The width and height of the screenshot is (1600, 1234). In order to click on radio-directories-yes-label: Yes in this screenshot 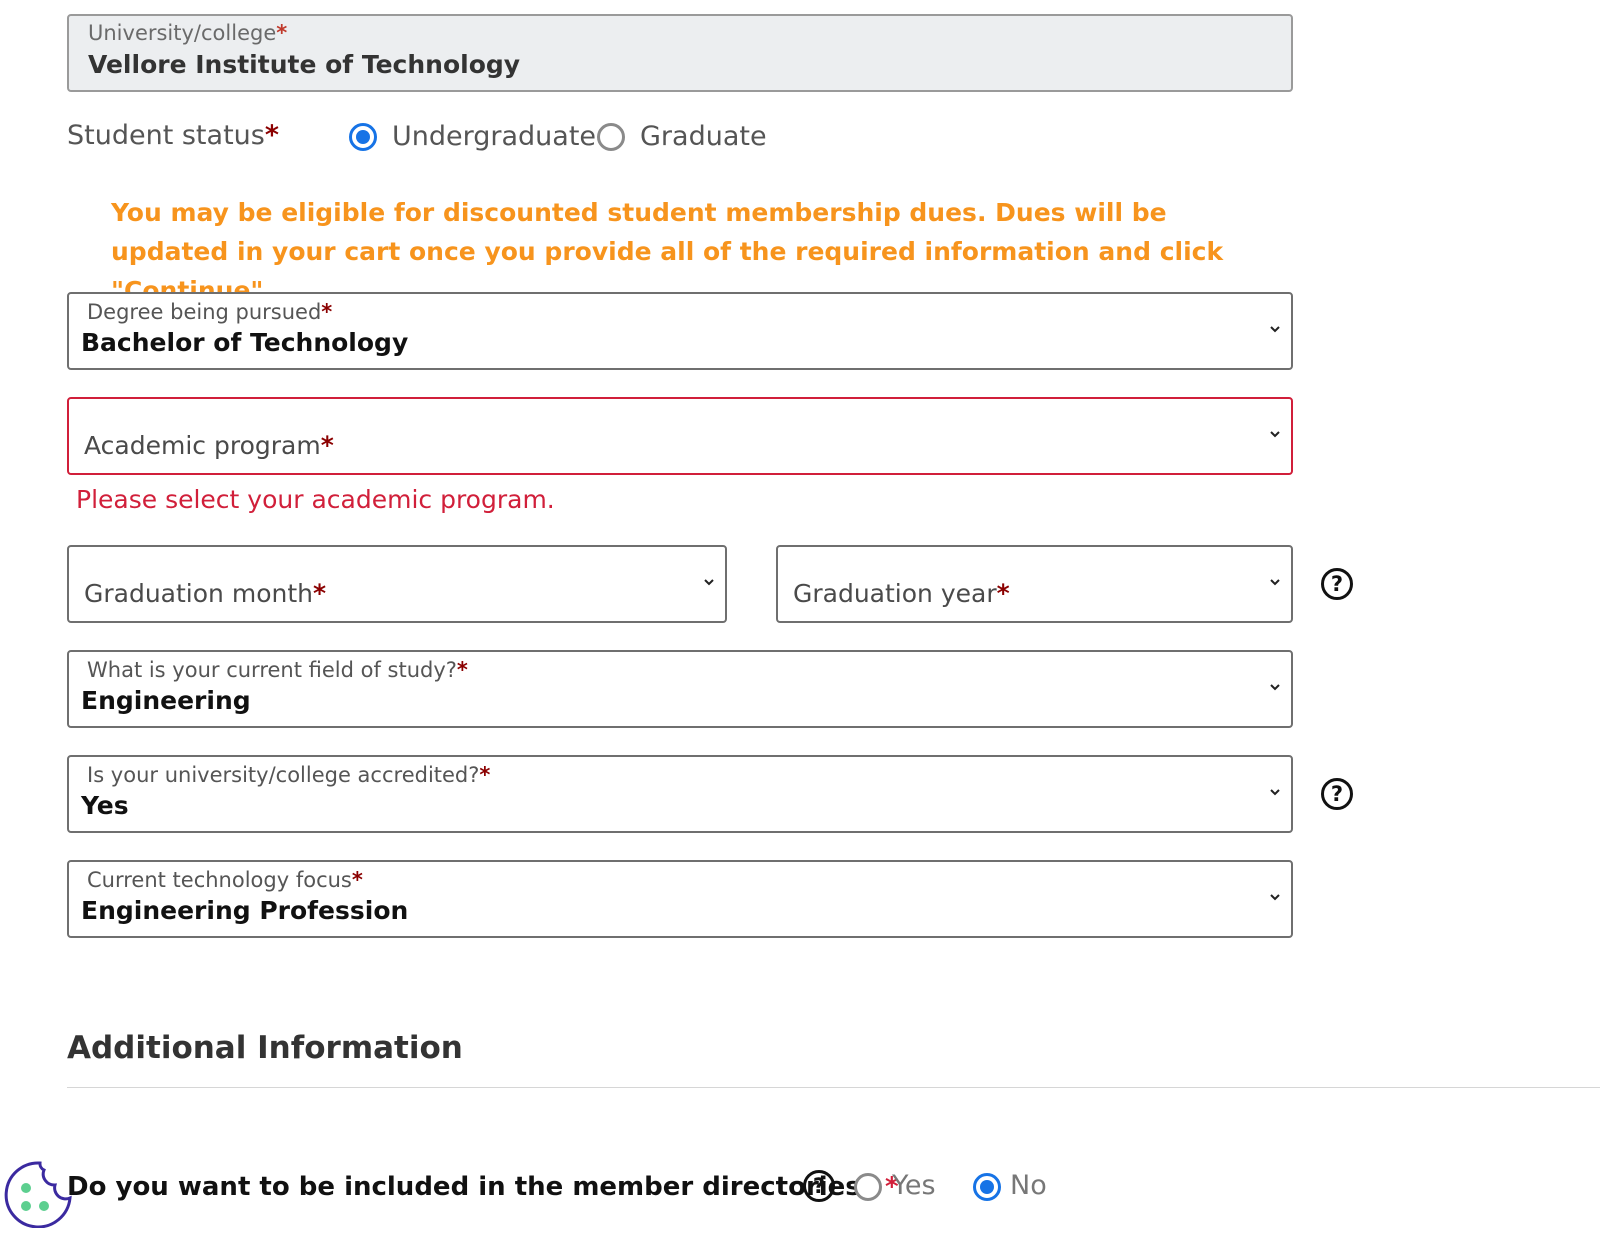, I will do `click(914, 1185)`.